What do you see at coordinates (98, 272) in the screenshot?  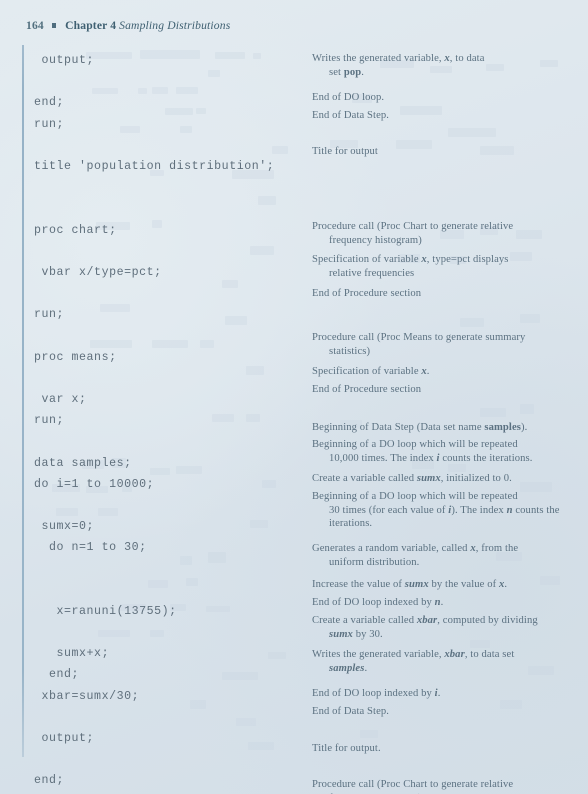 I see `code-line: vbar x/type=pct;` at bounding box center [98, 272].